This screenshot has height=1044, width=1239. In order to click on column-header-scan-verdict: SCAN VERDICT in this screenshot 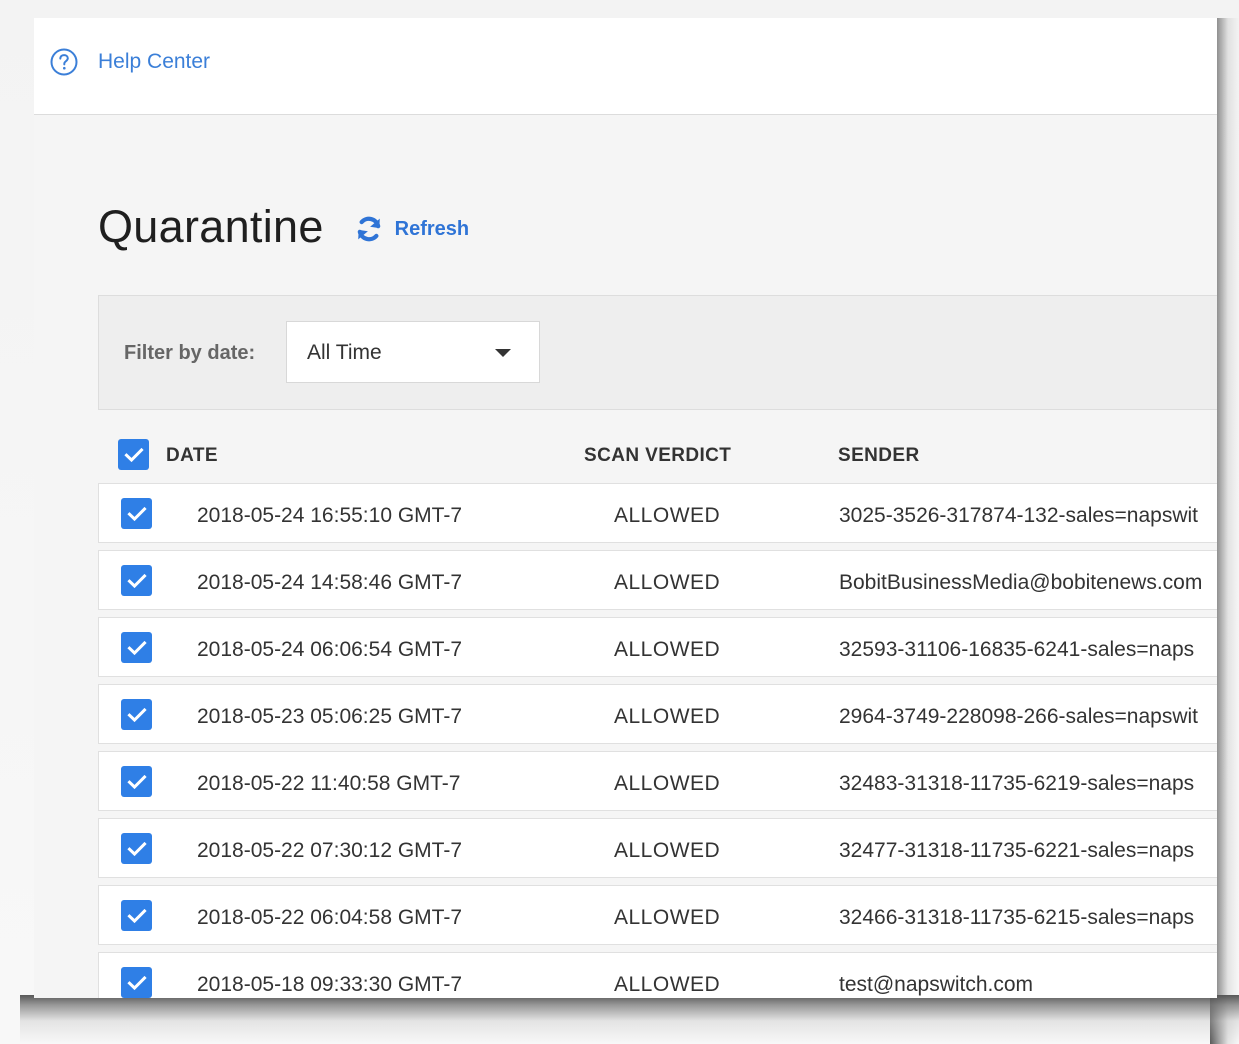, I will do `click(657, 456)`.